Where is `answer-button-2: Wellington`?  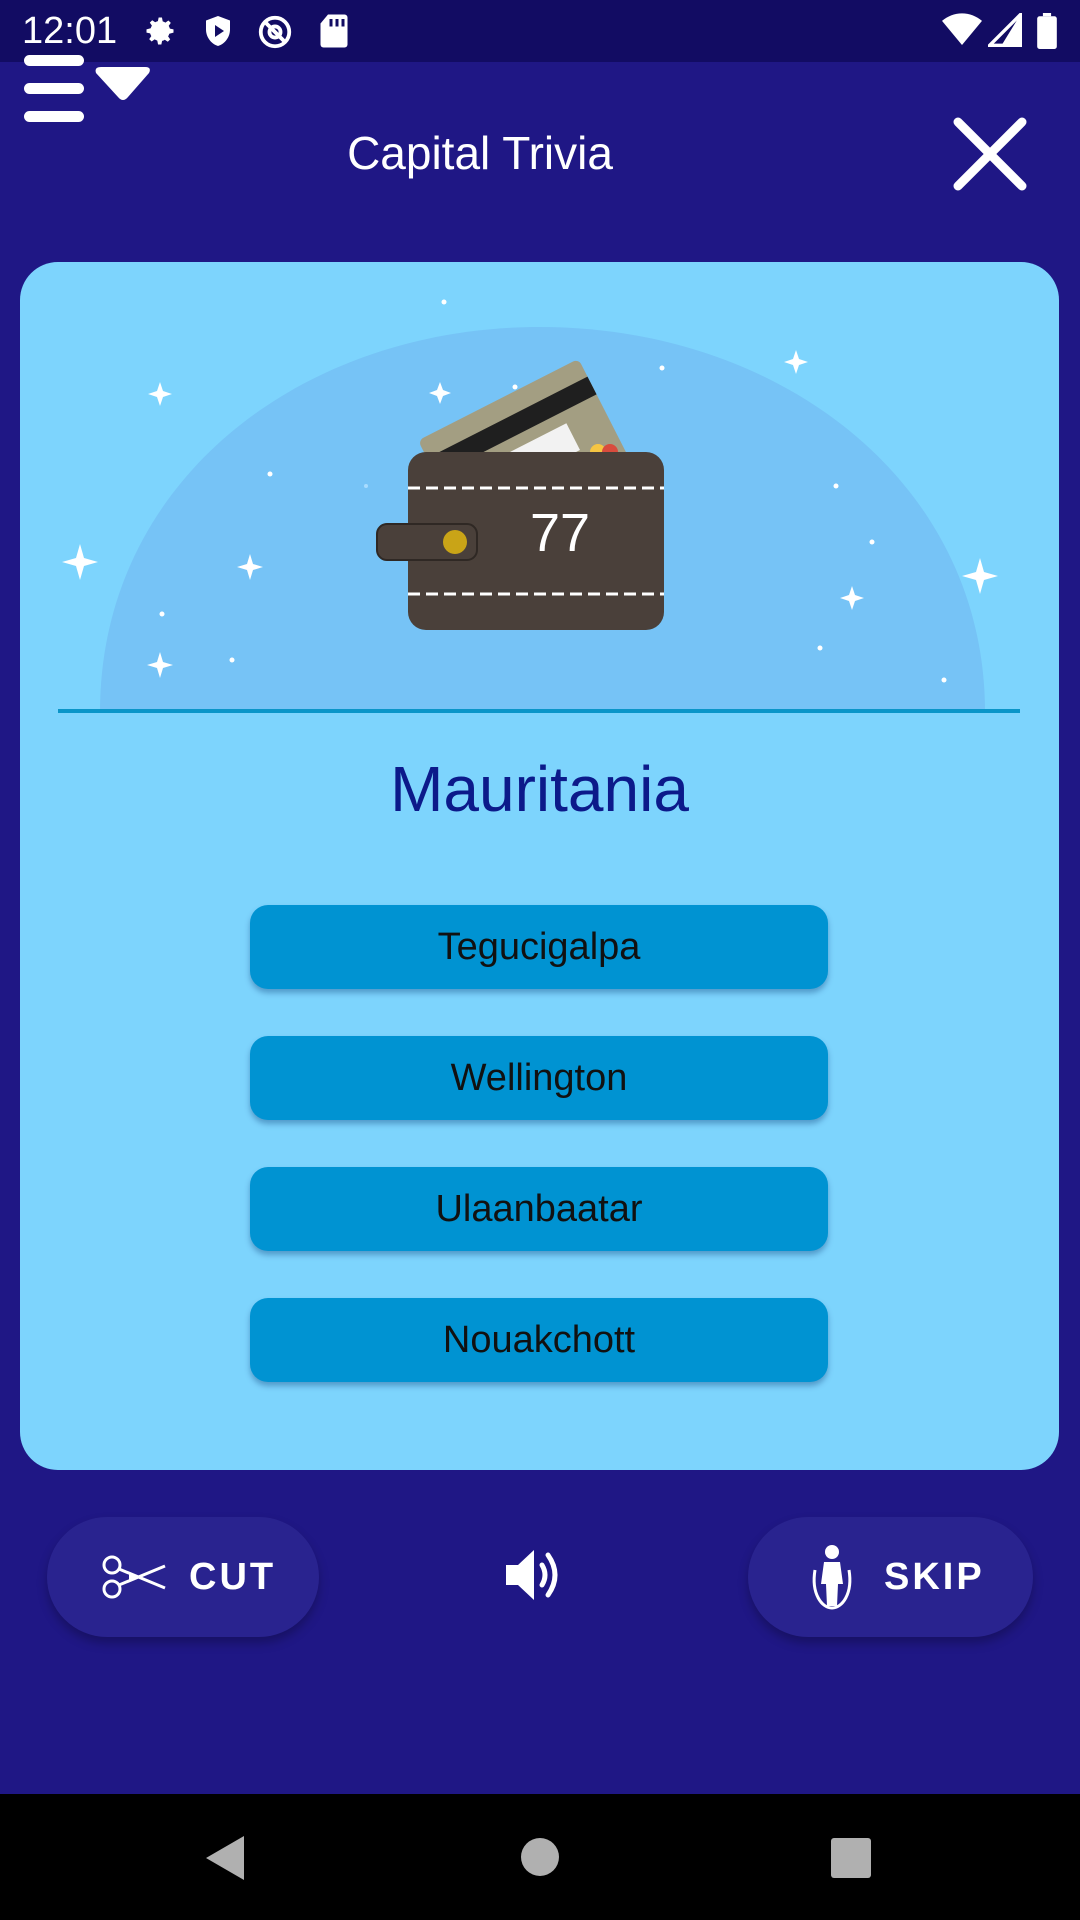 answer-button-2: Wellington is located at coordinates (539, 1078).